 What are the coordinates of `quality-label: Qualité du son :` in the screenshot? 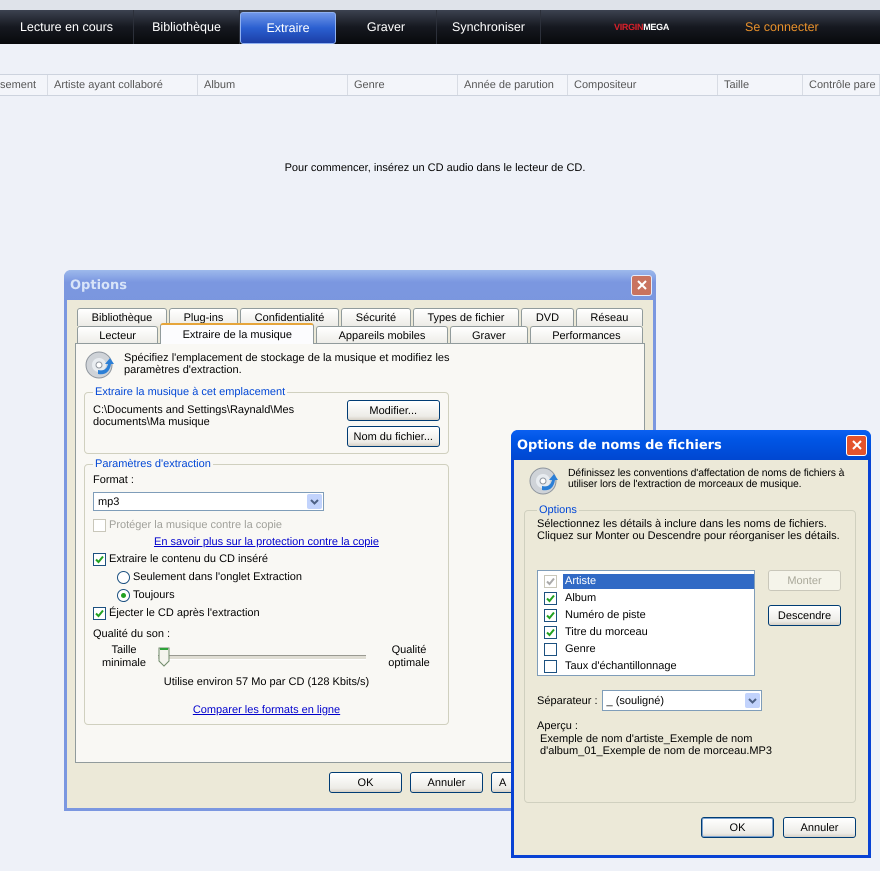 It's located at (132, 634).